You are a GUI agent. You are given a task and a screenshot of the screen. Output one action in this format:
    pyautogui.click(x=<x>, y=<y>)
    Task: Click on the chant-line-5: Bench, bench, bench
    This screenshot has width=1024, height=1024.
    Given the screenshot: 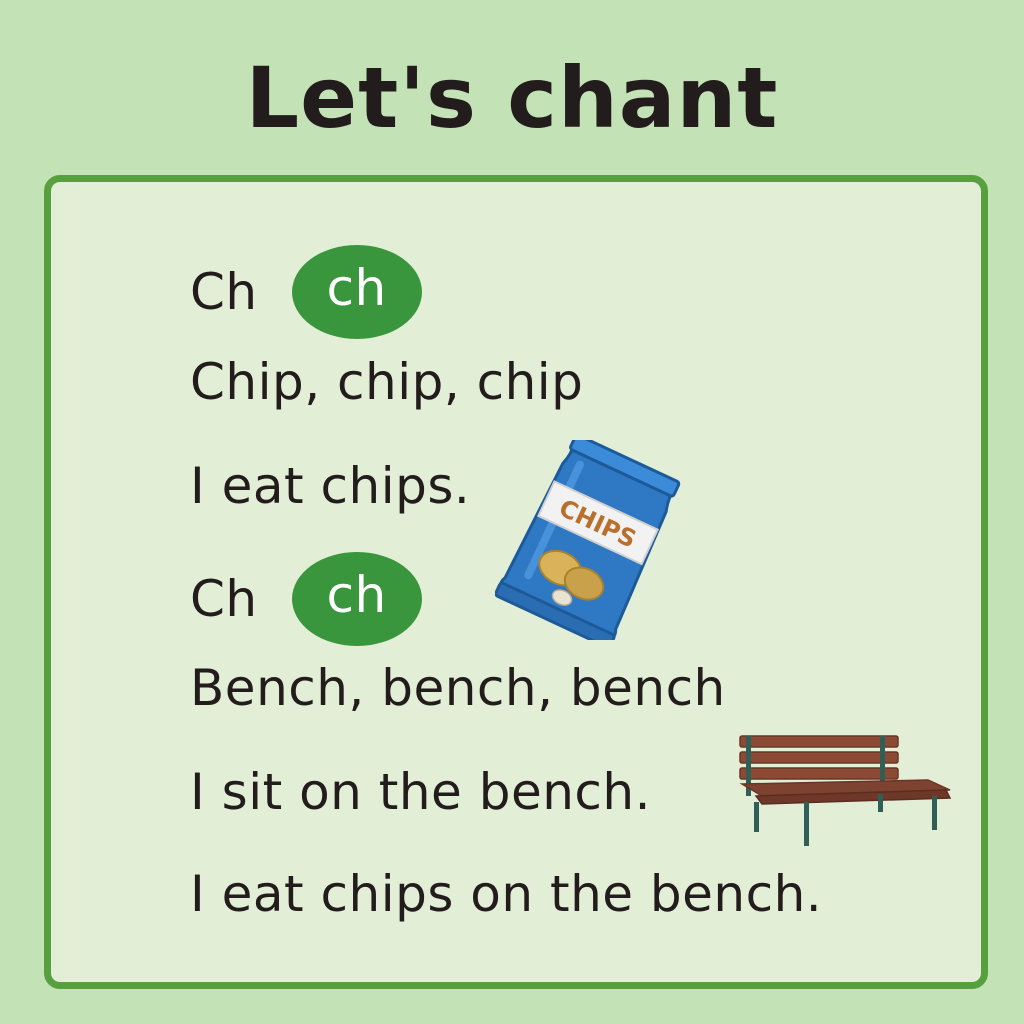 What is the action you would take?
    pyautogui.click(x=458, y=688)
    